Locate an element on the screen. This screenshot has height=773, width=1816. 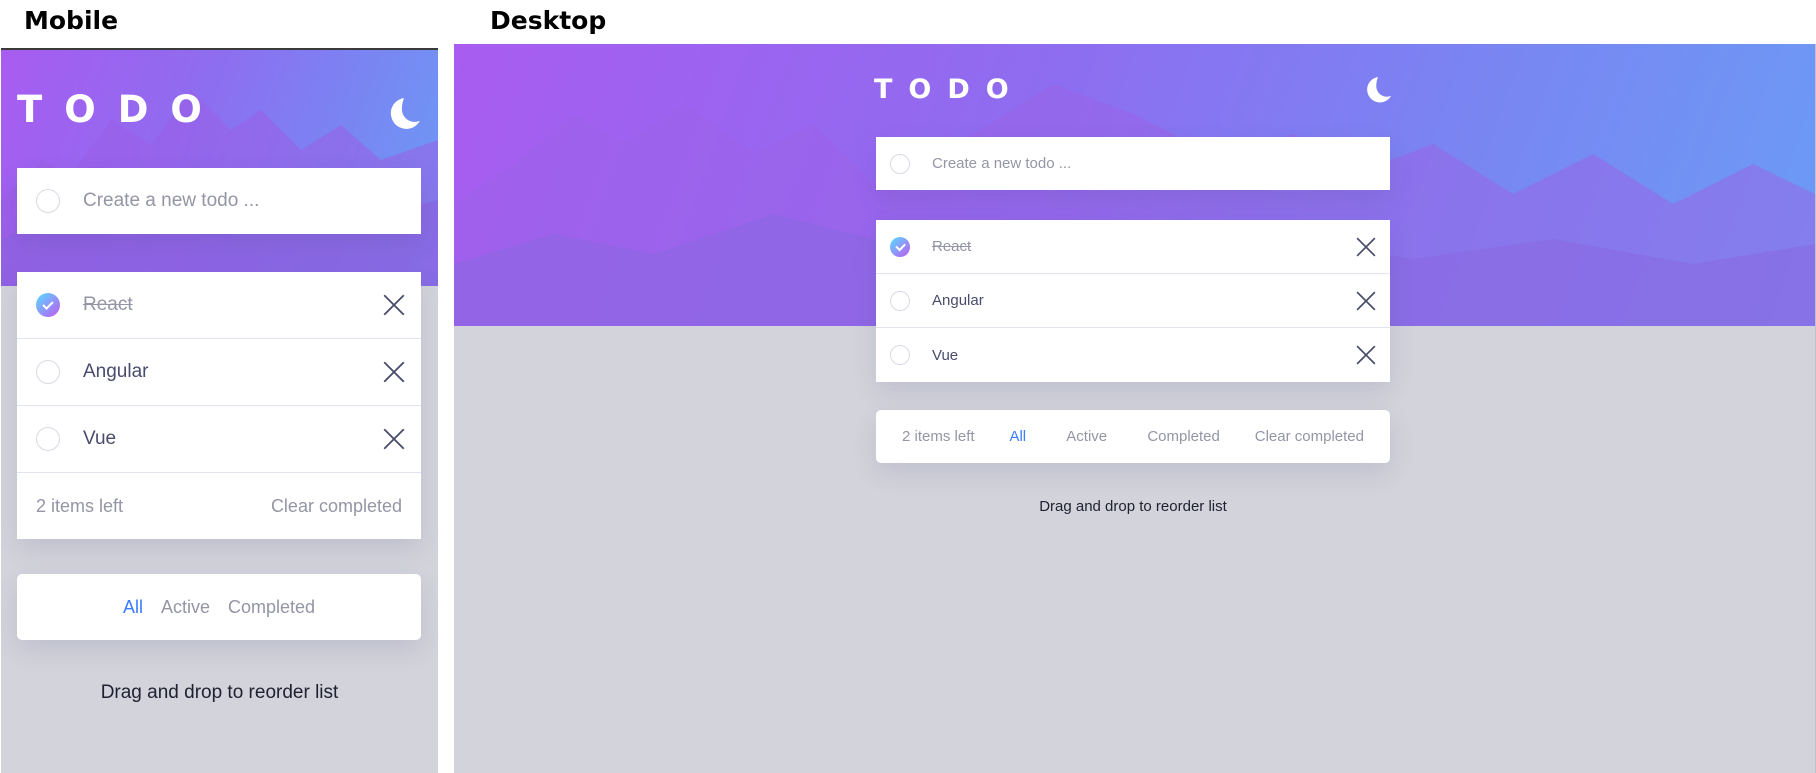
todo-list-card: React Angular Vue is located at coordinates (1133, 301).